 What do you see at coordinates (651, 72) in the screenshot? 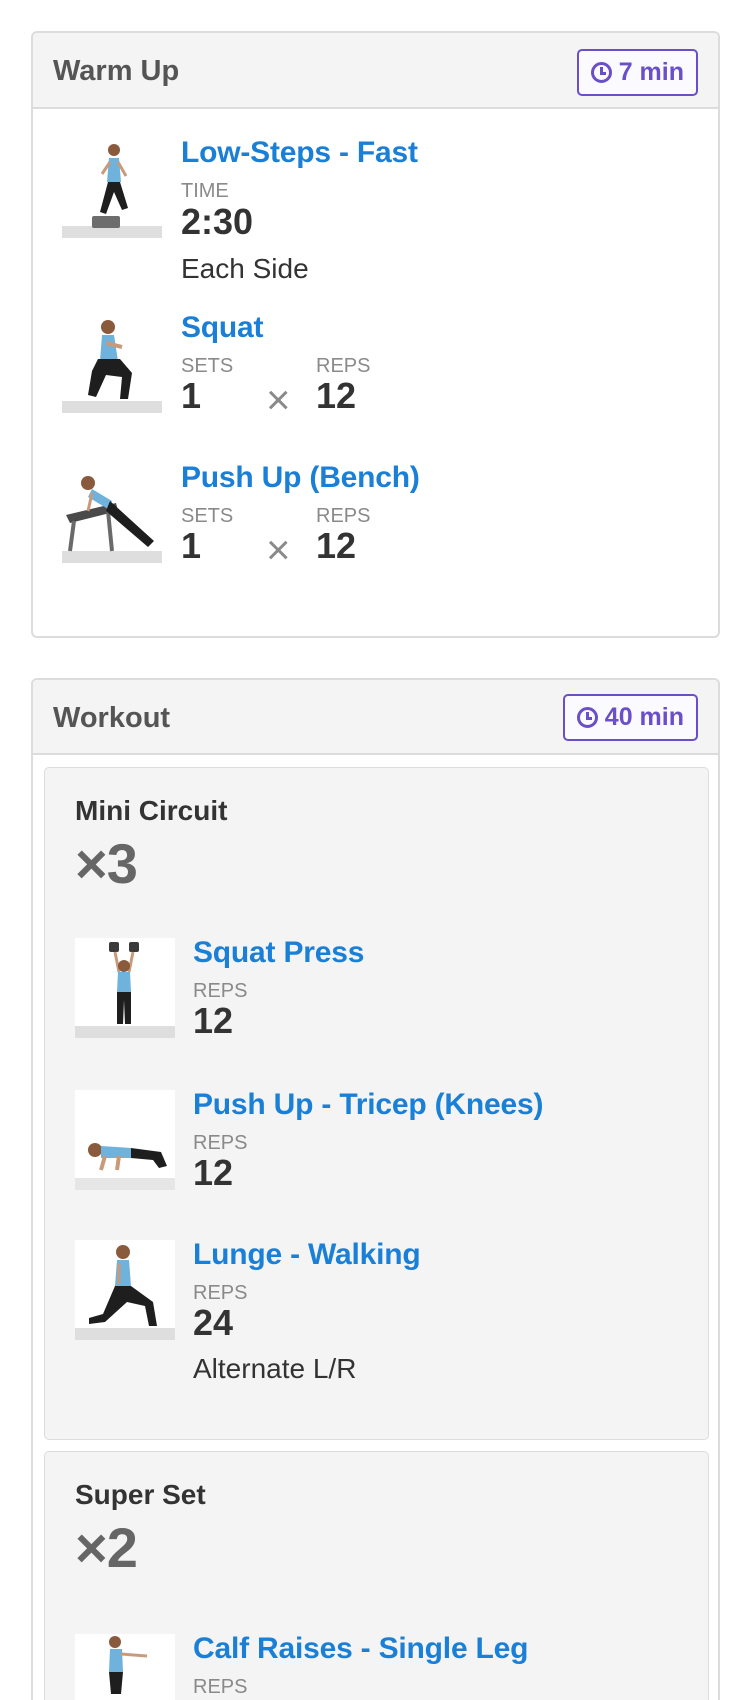
I see `warmup-duration: 7 min` at bounding box center [651, 72].